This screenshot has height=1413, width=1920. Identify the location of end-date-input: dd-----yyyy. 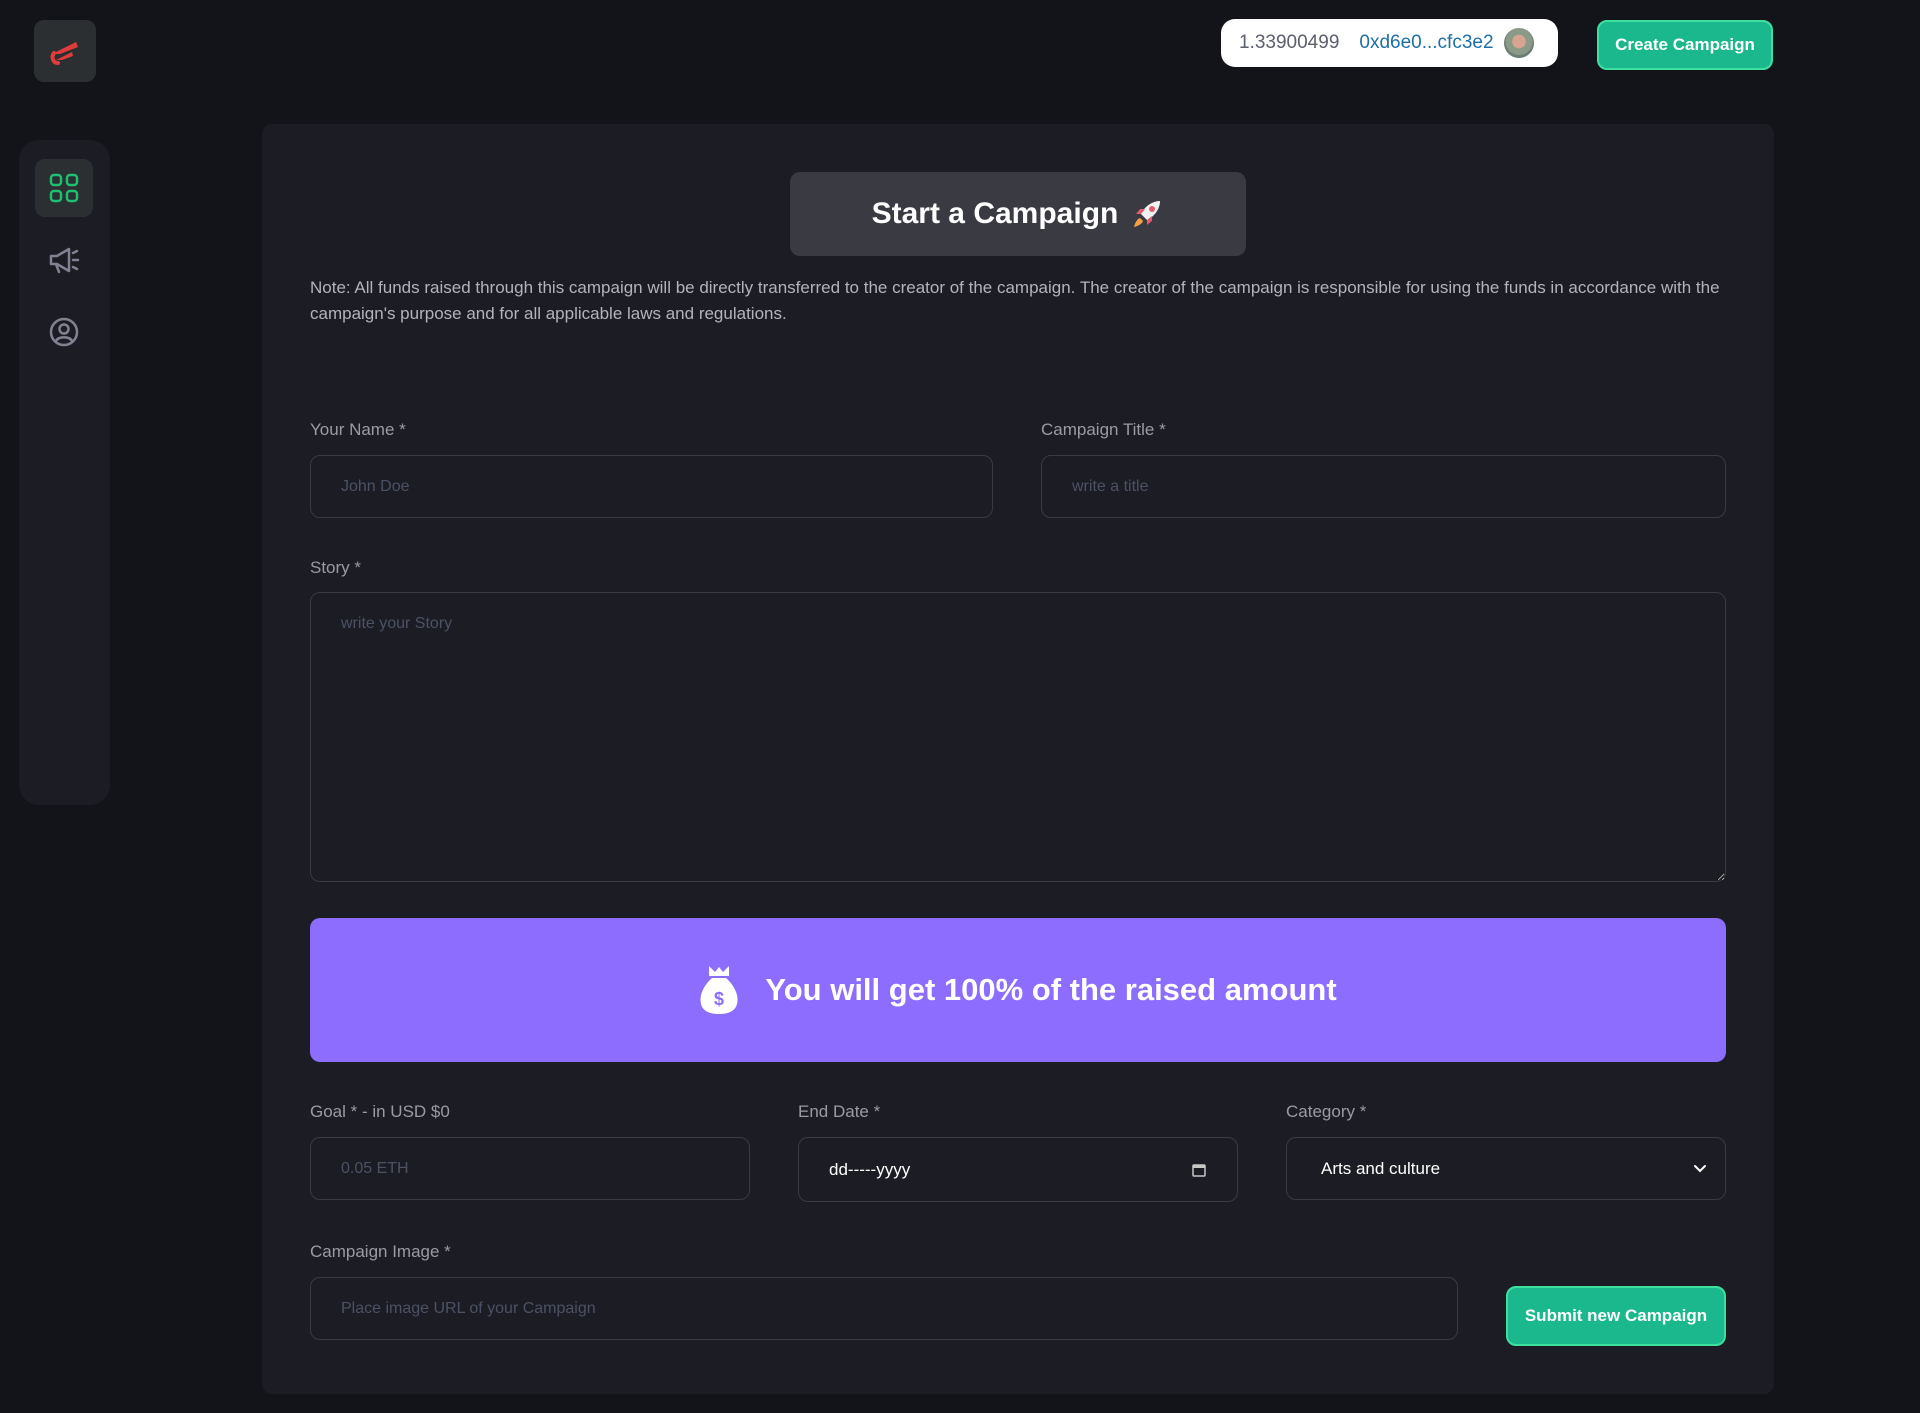
(1018, 1169).